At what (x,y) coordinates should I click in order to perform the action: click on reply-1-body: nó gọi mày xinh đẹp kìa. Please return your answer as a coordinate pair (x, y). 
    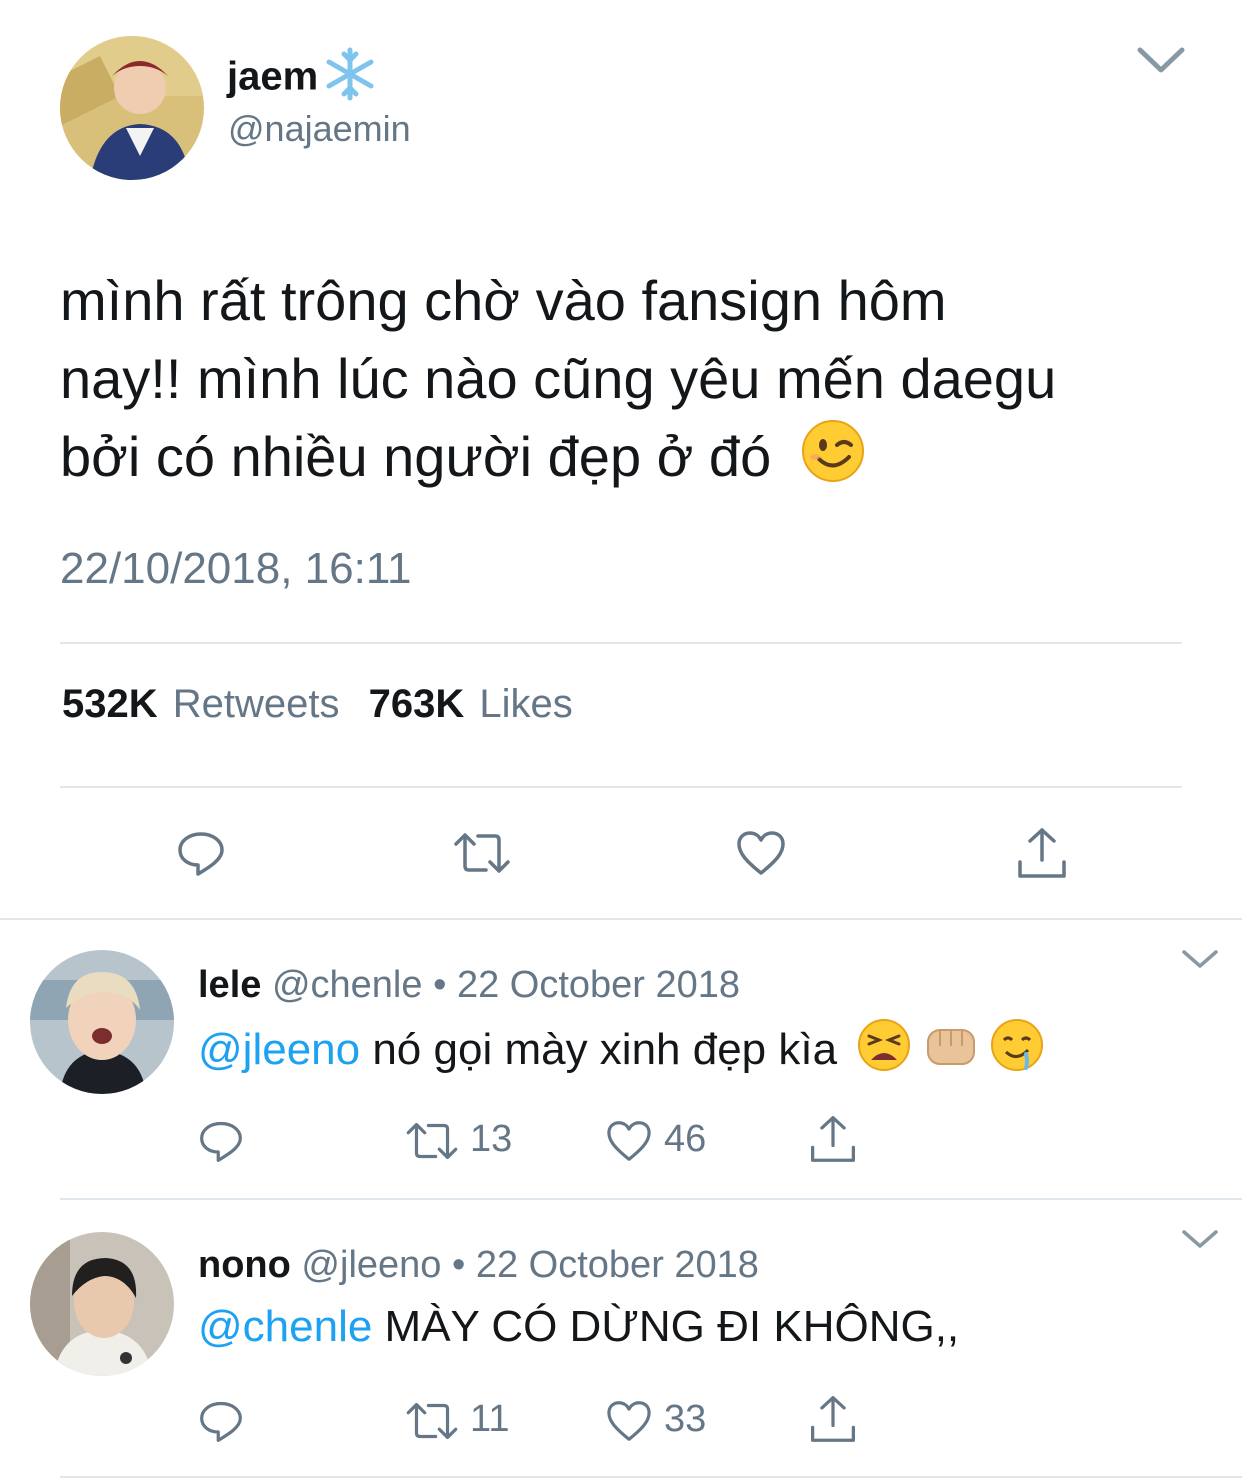
    Looking at the image, I should click on (599, 1050).